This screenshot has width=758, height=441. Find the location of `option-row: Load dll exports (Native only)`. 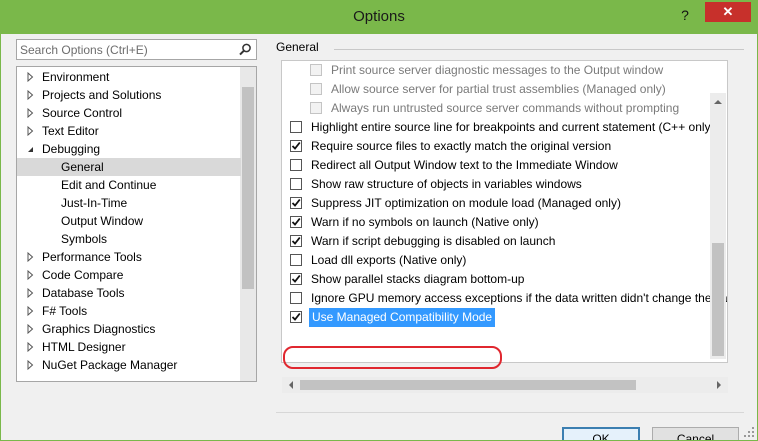

option-row: Load dll exports (Native only) is located at coordinates (502, 260).